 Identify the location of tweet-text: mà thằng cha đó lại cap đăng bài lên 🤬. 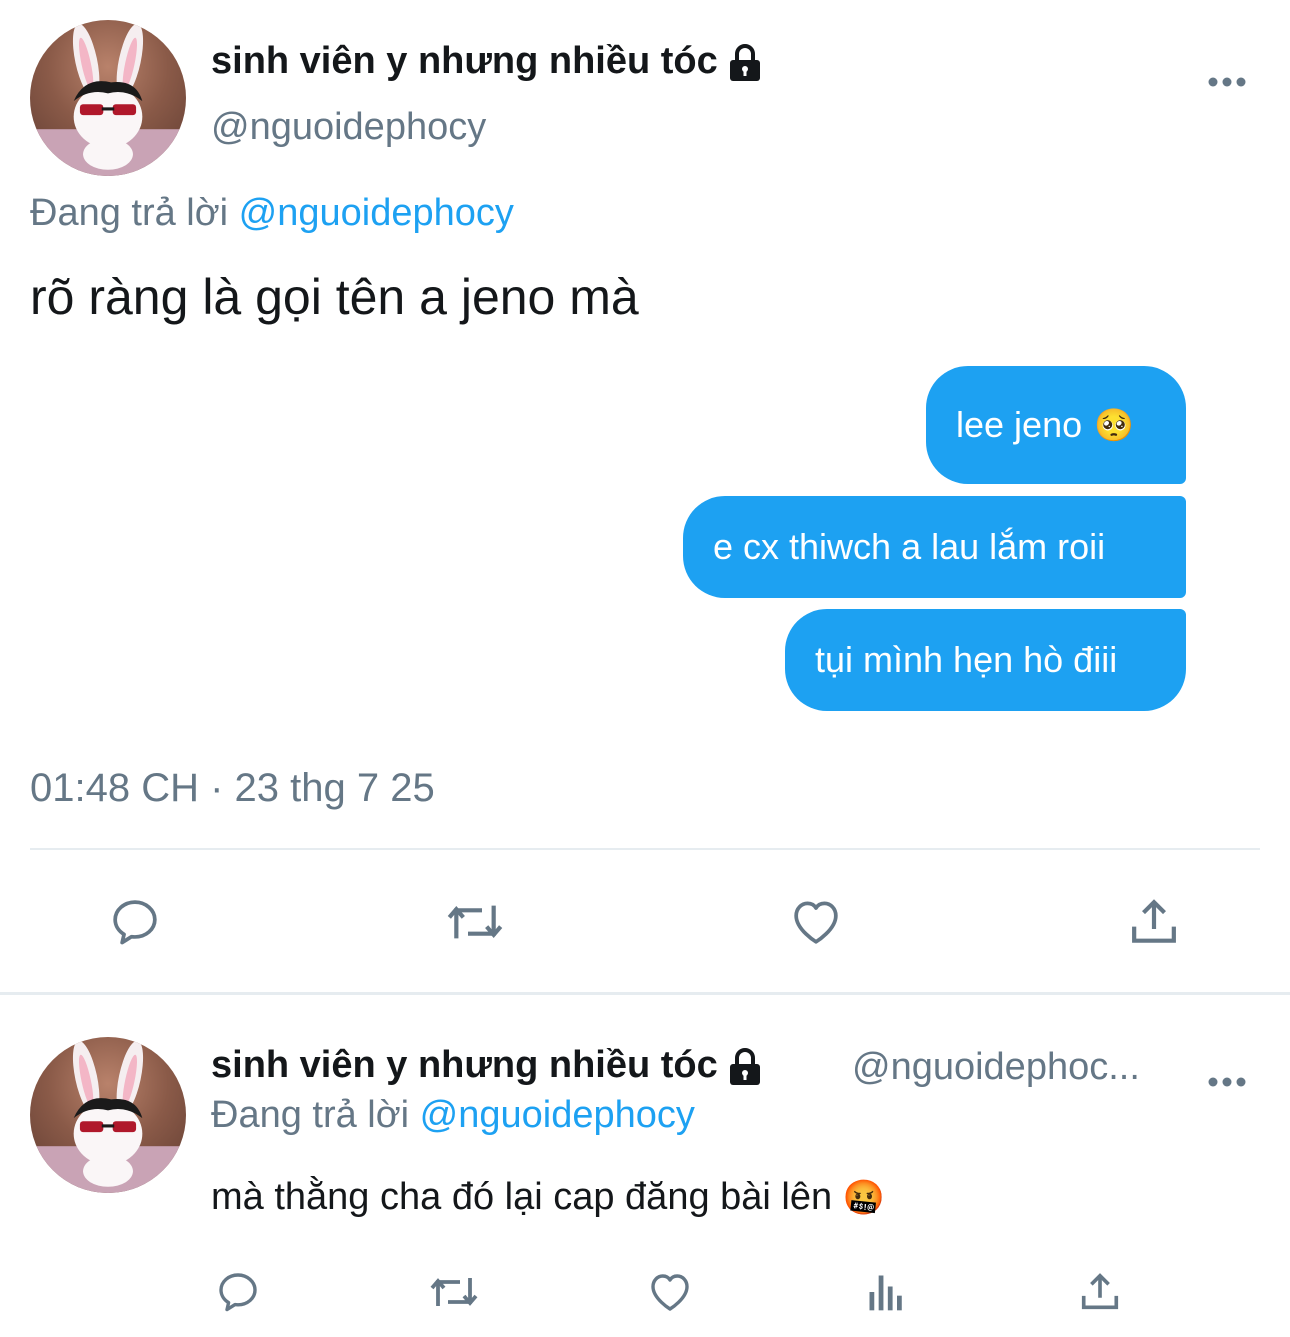
(548, 1197).